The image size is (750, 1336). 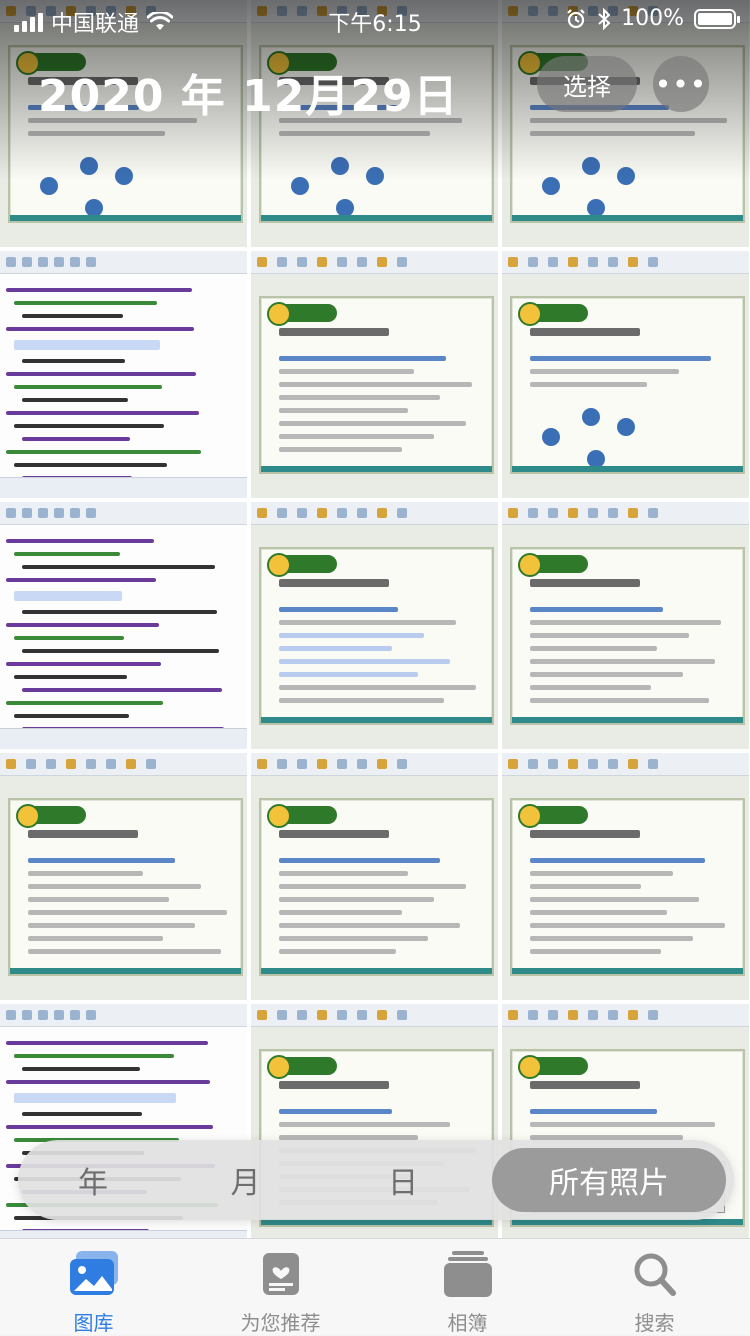 What do you see at coordinates (93, 1273) in the screenshot?
I see `photos-icon` at bounding box center [93, 1273].